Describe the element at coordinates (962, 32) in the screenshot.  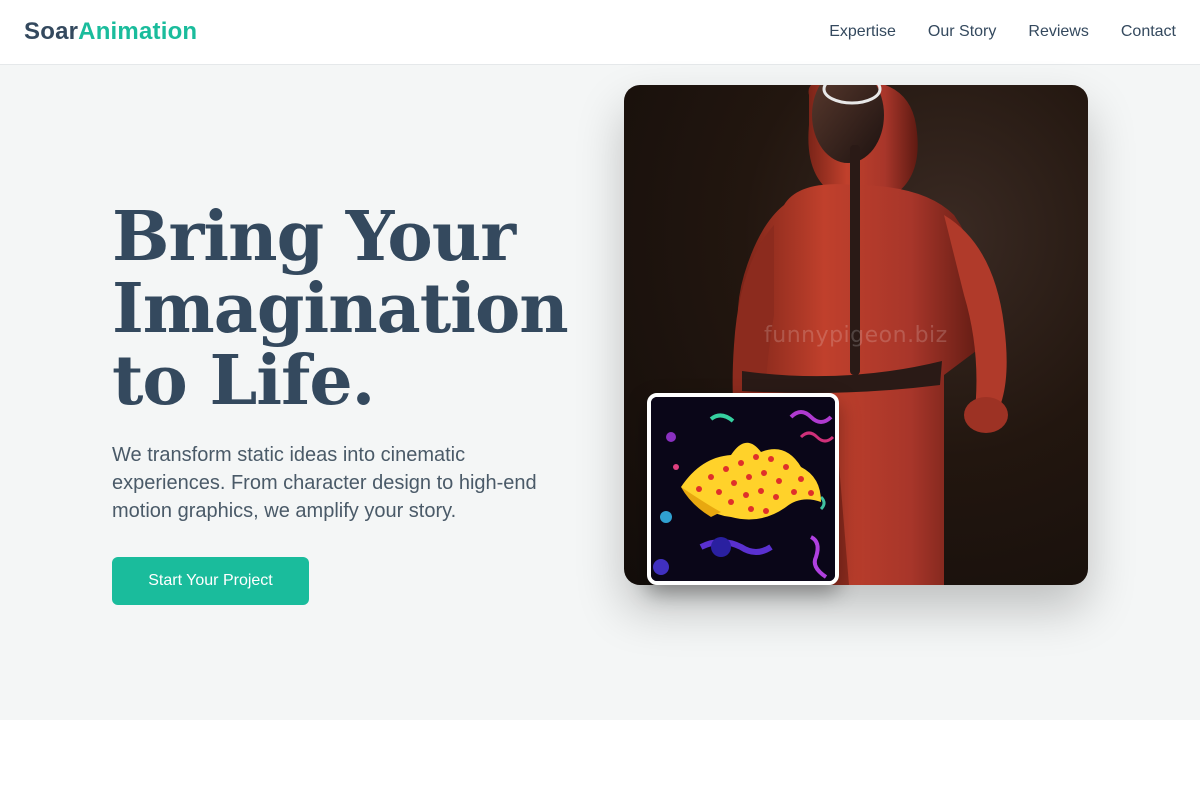
I see `nav-link-our-story: Our Story` at that location.